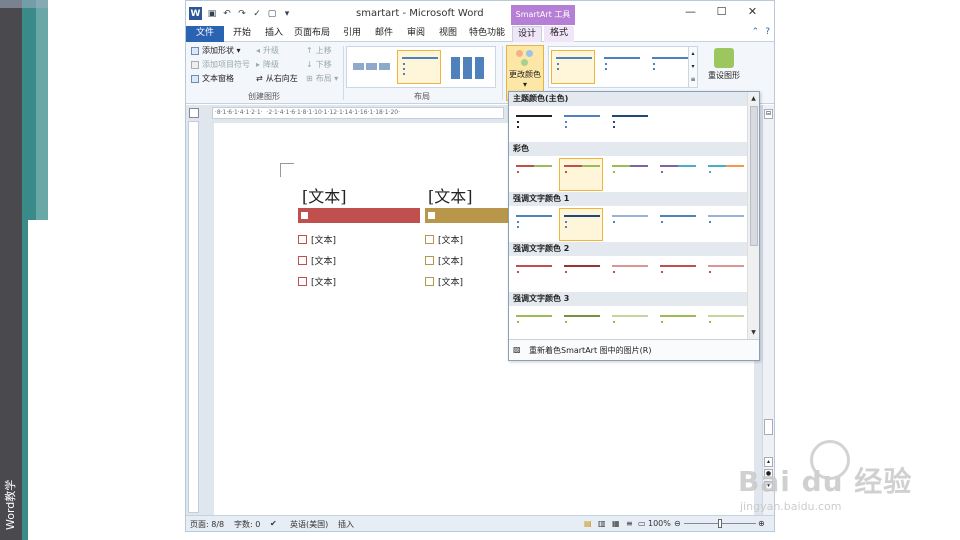 The width and height of the screenshot is (960, 540). What do you see at coordinates (677, 523) in the screenshot?
I see `zoom-out-icon: ⊖` at bounding box center [677, 523].